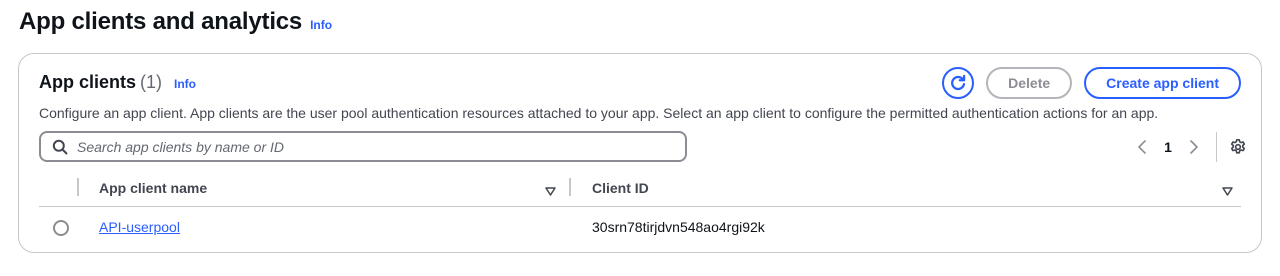 The width and height of the screenshot is (1280, 276). I want to click on sort-app-client-name-button, so click(550, 192).